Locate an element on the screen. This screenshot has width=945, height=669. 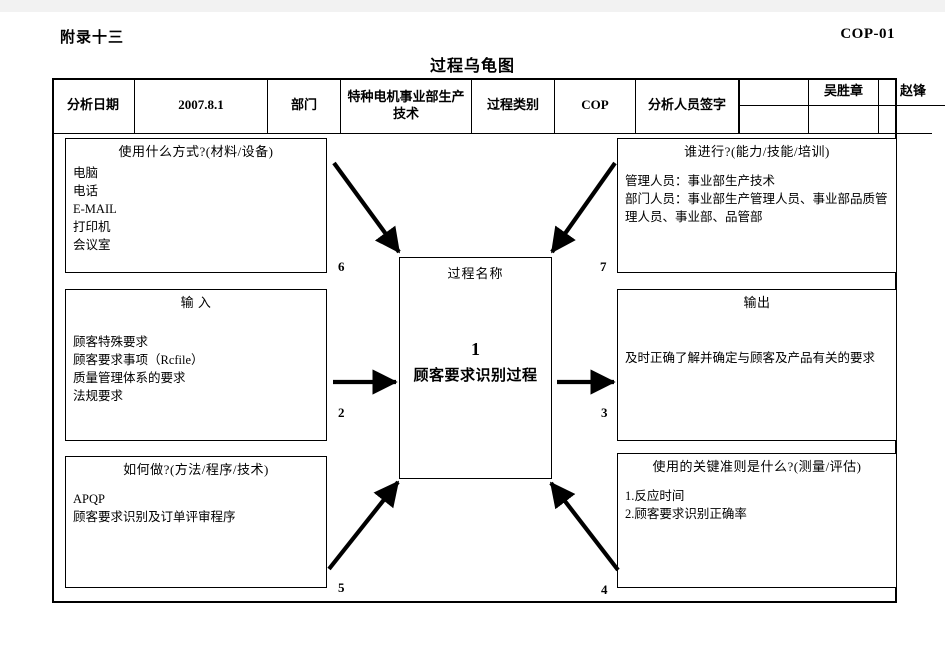
turtle-box-criteria: 使用的关键准则是什么?(测量/评估) 1.反应时间 2.顾客要求识别正确率 is located at coordinates (757, 520).